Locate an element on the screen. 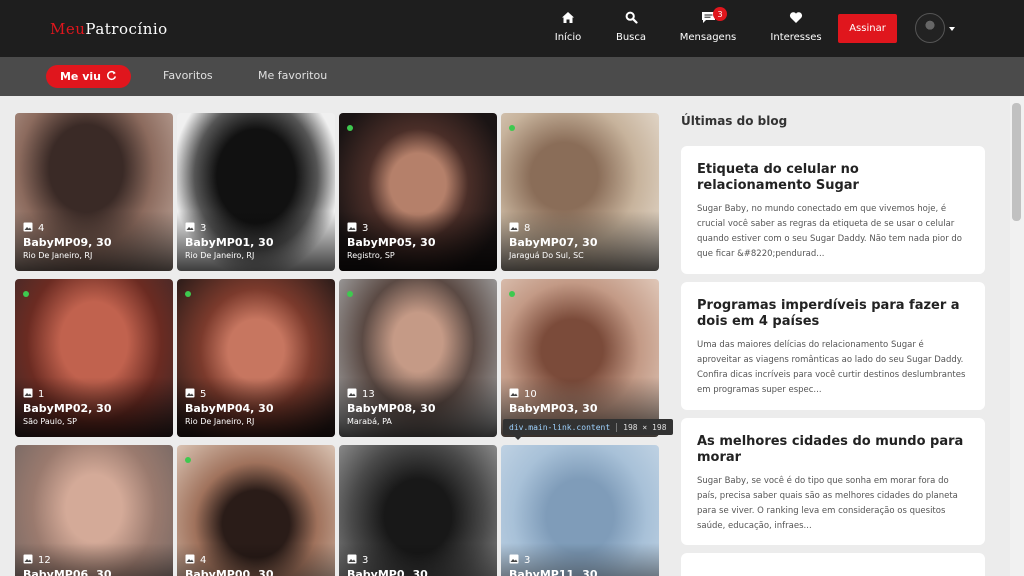  photo-count: 10 is located at coordinates (523, 394).